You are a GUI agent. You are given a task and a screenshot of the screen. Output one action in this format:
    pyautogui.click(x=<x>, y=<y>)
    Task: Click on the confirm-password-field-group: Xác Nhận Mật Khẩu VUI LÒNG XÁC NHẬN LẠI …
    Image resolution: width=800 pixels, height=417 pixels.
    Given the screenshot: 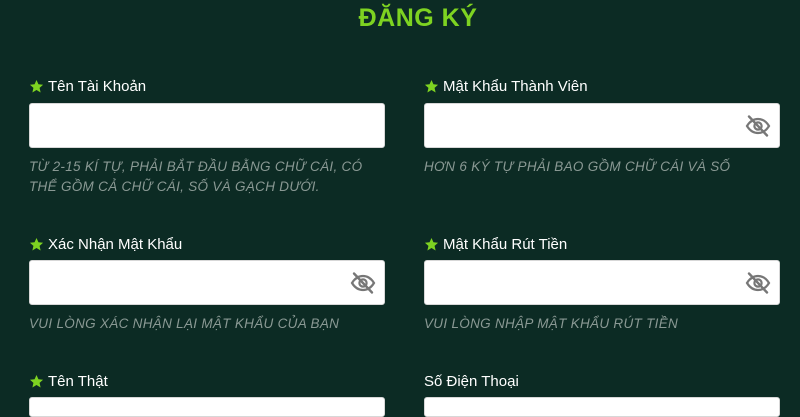 What is the action you would take?
    pyautogui.click(x=208, y=282)
    